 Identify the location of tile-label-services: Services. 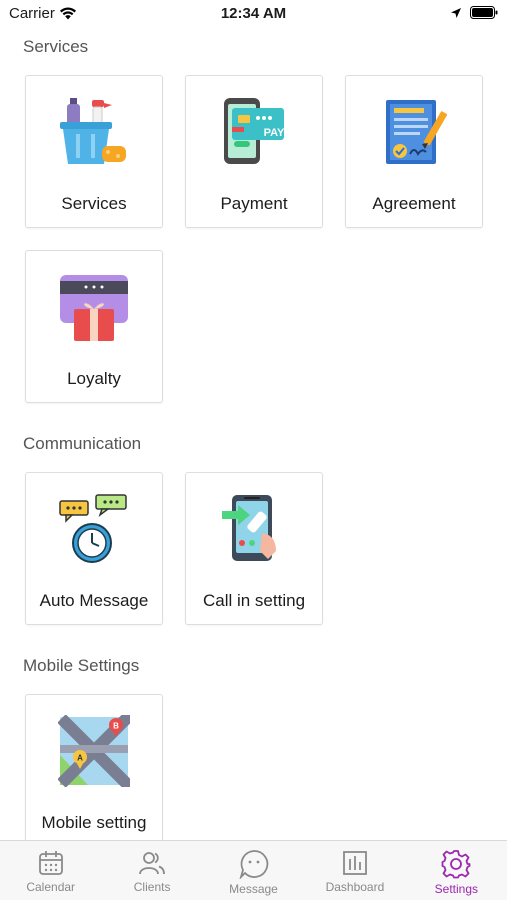
(94, 203).